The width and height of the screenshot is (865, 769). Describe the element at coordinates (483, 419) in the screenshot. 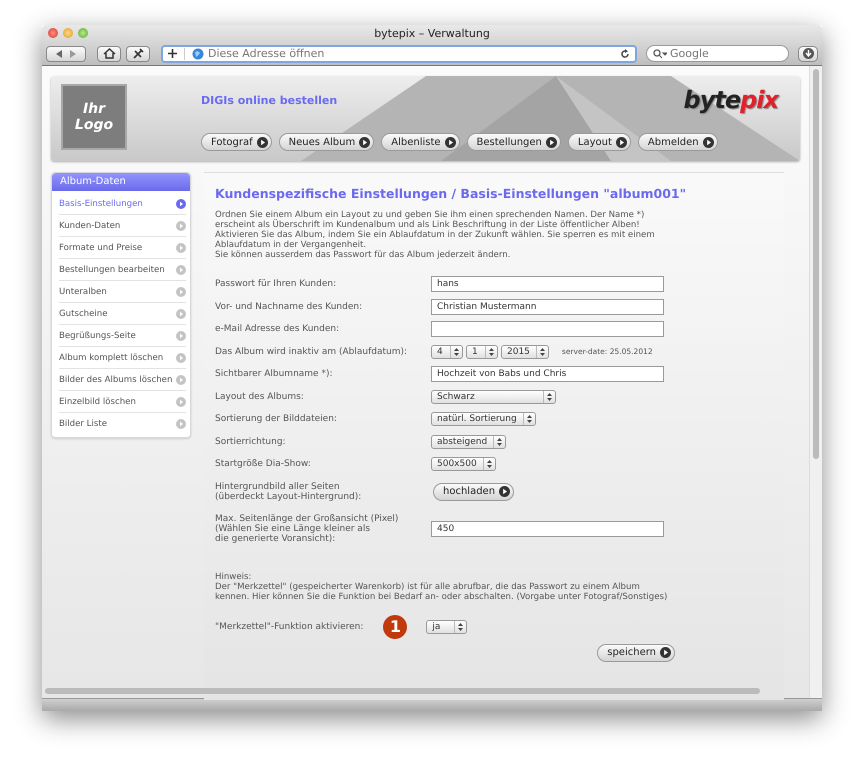

I see `select-field: natürl. Sortierung` at that location.